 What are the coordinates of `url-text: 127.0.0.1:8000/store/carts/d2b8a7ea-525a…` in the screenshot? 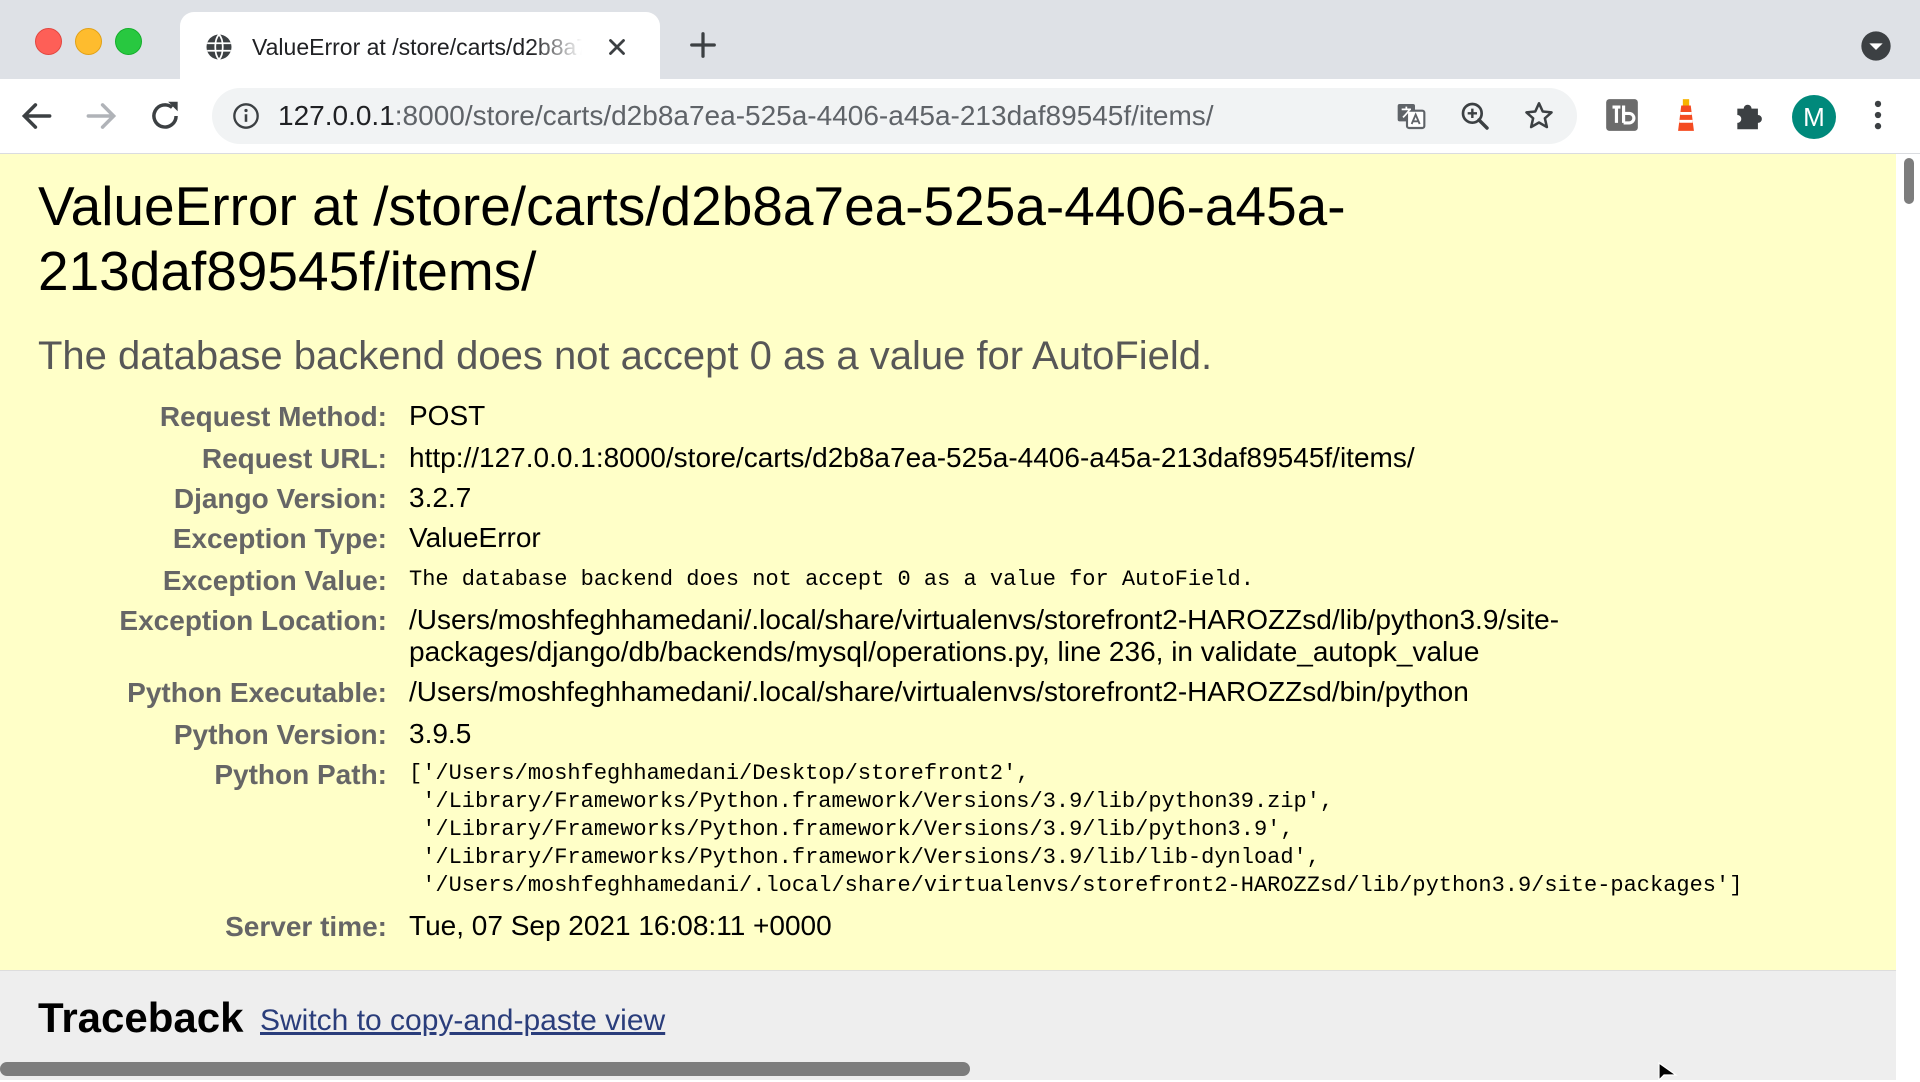 It's located at (746, 116).